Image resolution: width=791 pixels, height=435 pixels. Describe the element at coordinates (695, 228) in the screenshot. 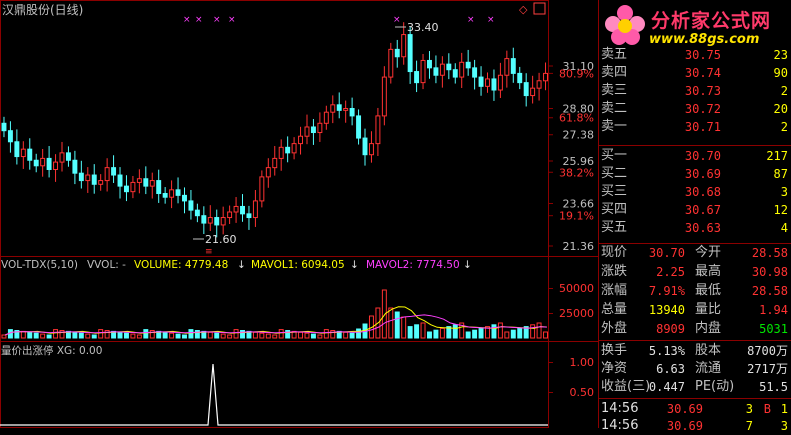

I see `bid-row: 买五 30.63 4` at that location.